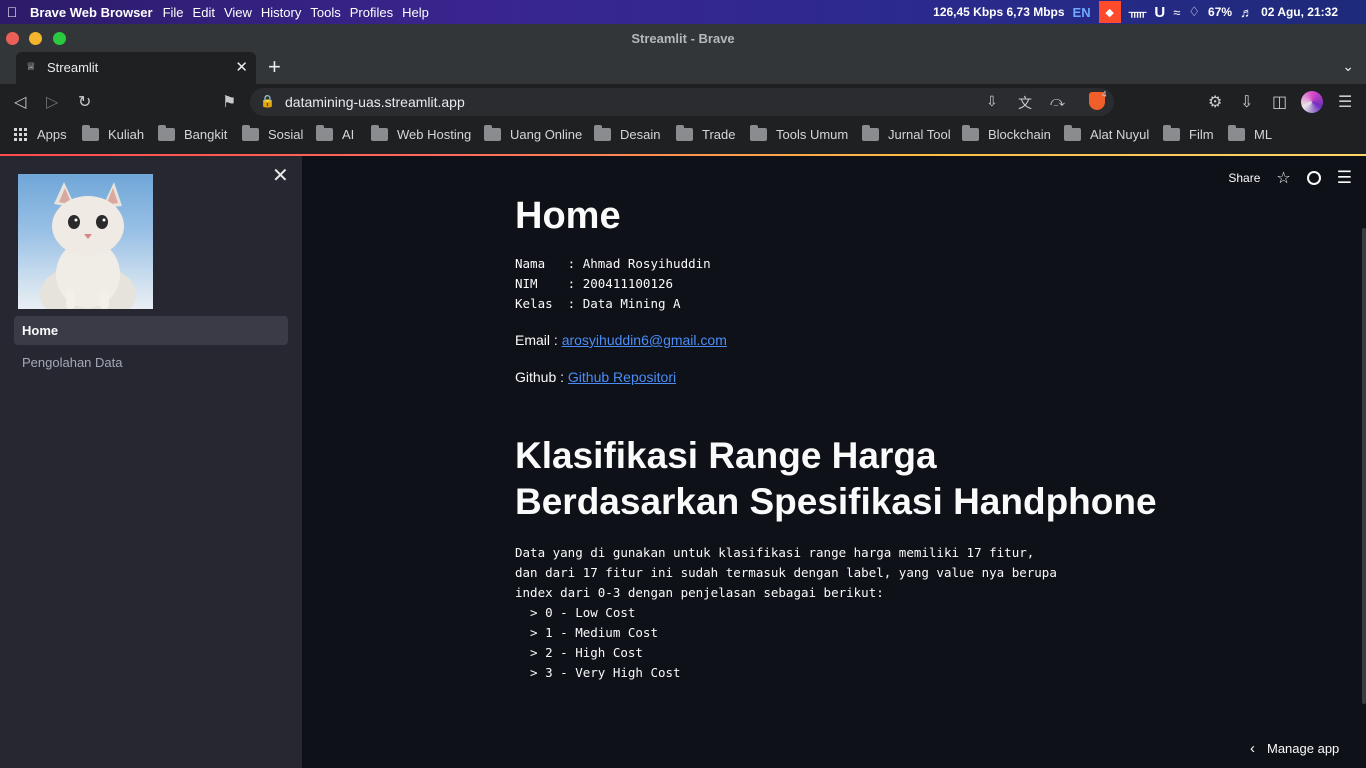  Describe the element at coordinates (840, 377) in the screenshot. I see `github-line: Github : Github Repositori` at that location.